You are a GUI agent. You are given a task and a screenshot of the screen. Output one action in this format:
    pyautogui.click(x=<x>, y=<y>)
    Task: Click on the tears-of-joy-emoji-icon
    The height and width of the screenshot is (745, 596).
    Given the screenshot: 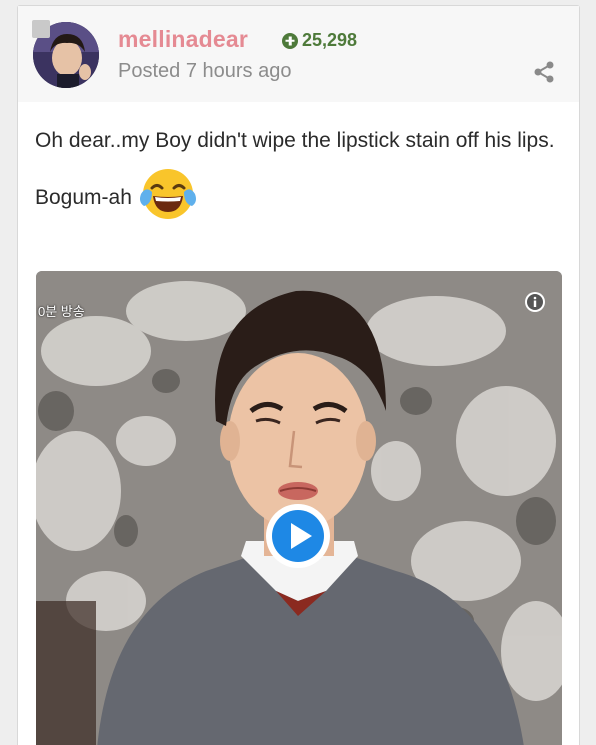 What is the action you would take?
    pyautogui.click(x=167, y=194)
    